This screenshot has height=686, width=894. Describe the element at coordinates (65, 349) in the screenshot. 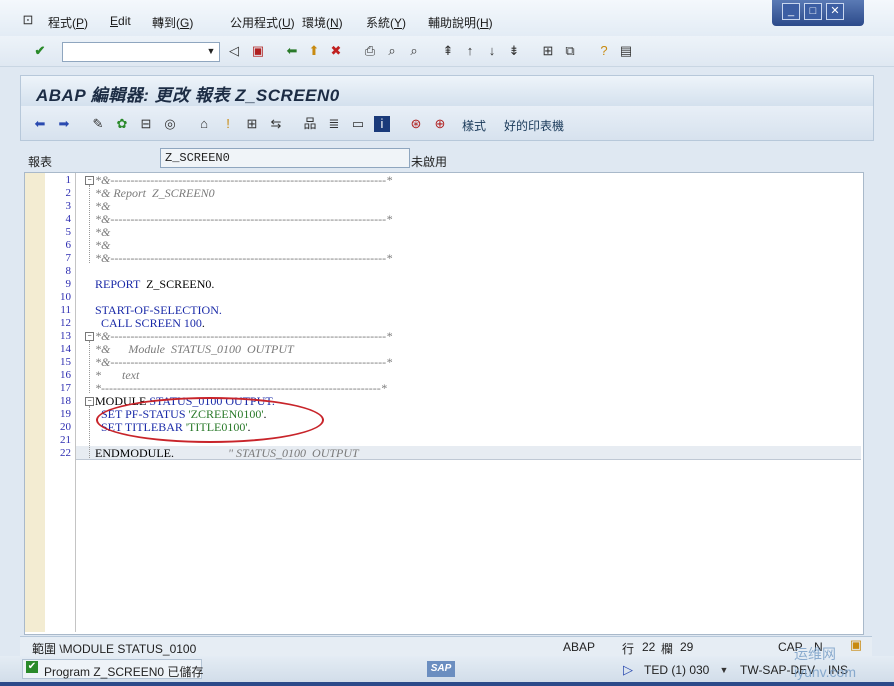

I see `line-number: 14` at that location.